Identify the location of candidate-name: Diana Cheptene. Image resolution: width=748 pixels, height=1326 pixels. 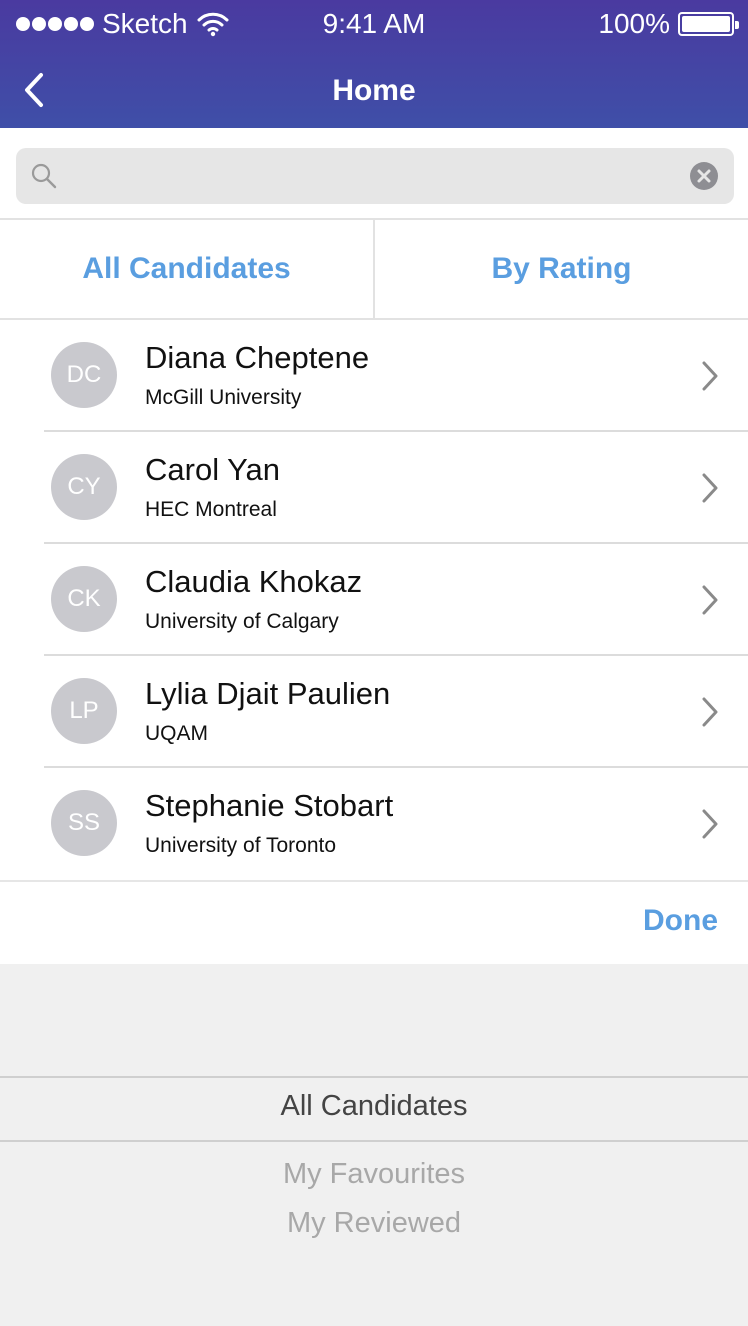
(257, 357).